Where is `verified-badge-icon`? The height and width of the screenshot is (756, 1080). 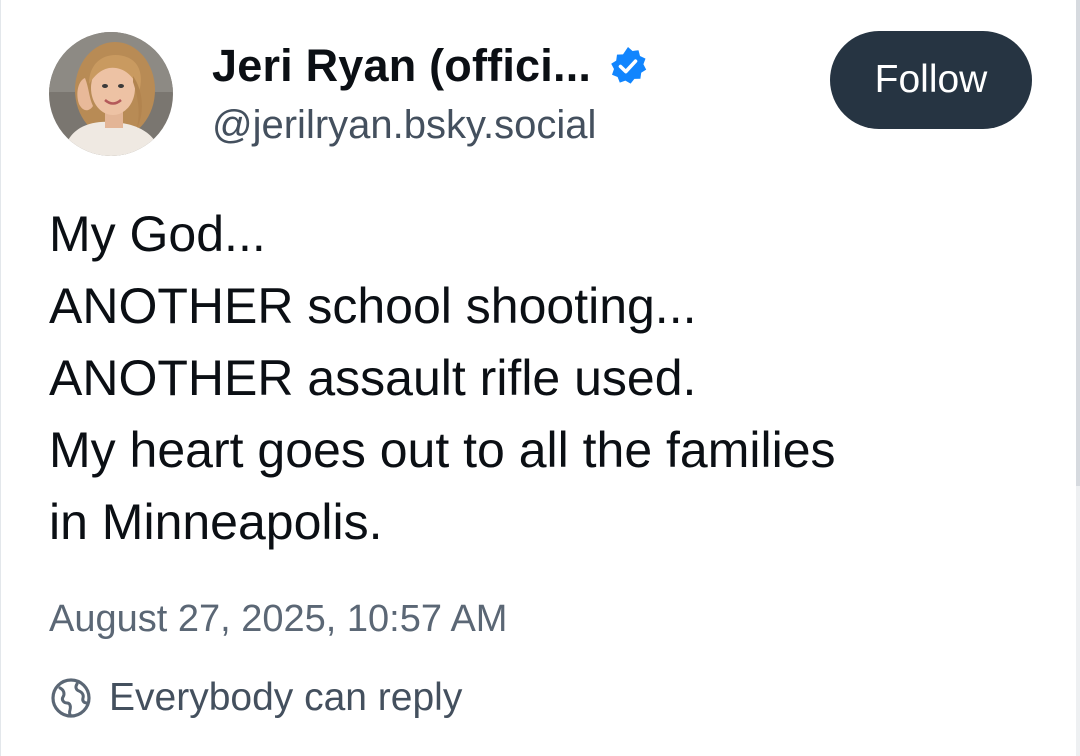
verified-badge-icon is located at coordinates (628, 66).